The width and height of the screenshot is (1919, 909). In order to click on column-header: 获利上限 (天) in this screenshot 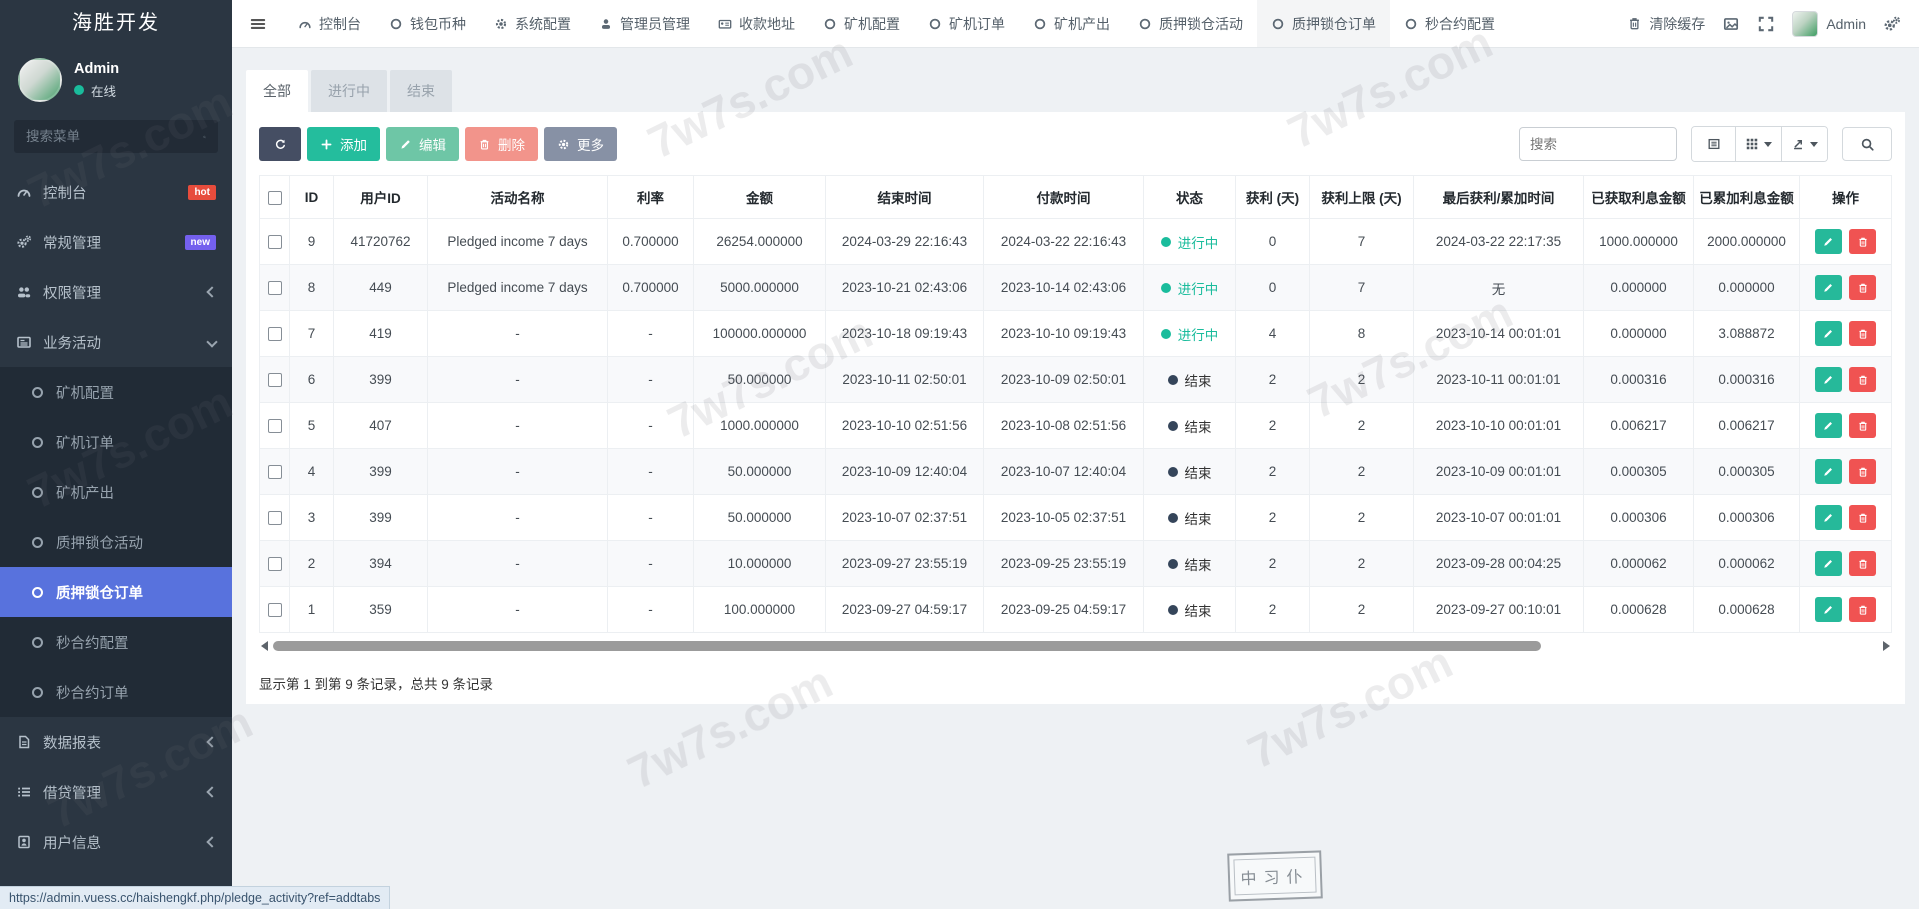, I will do `click(1361, 197)`.